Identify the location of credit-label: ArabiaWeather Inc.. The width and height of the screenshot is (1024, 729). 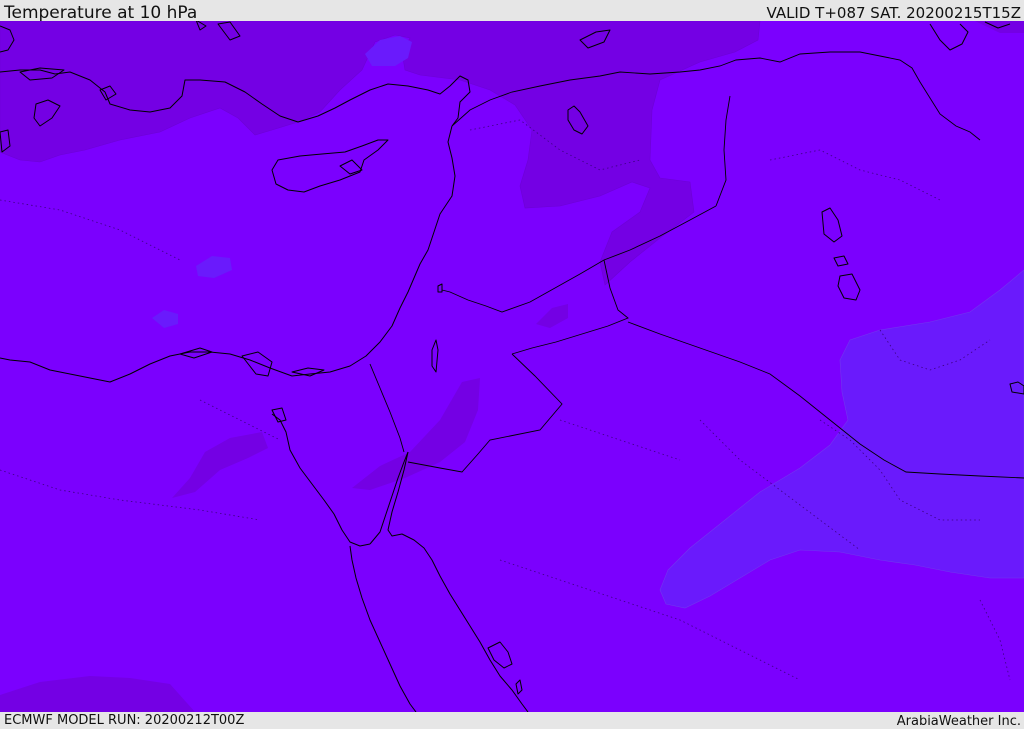
(958, 721).